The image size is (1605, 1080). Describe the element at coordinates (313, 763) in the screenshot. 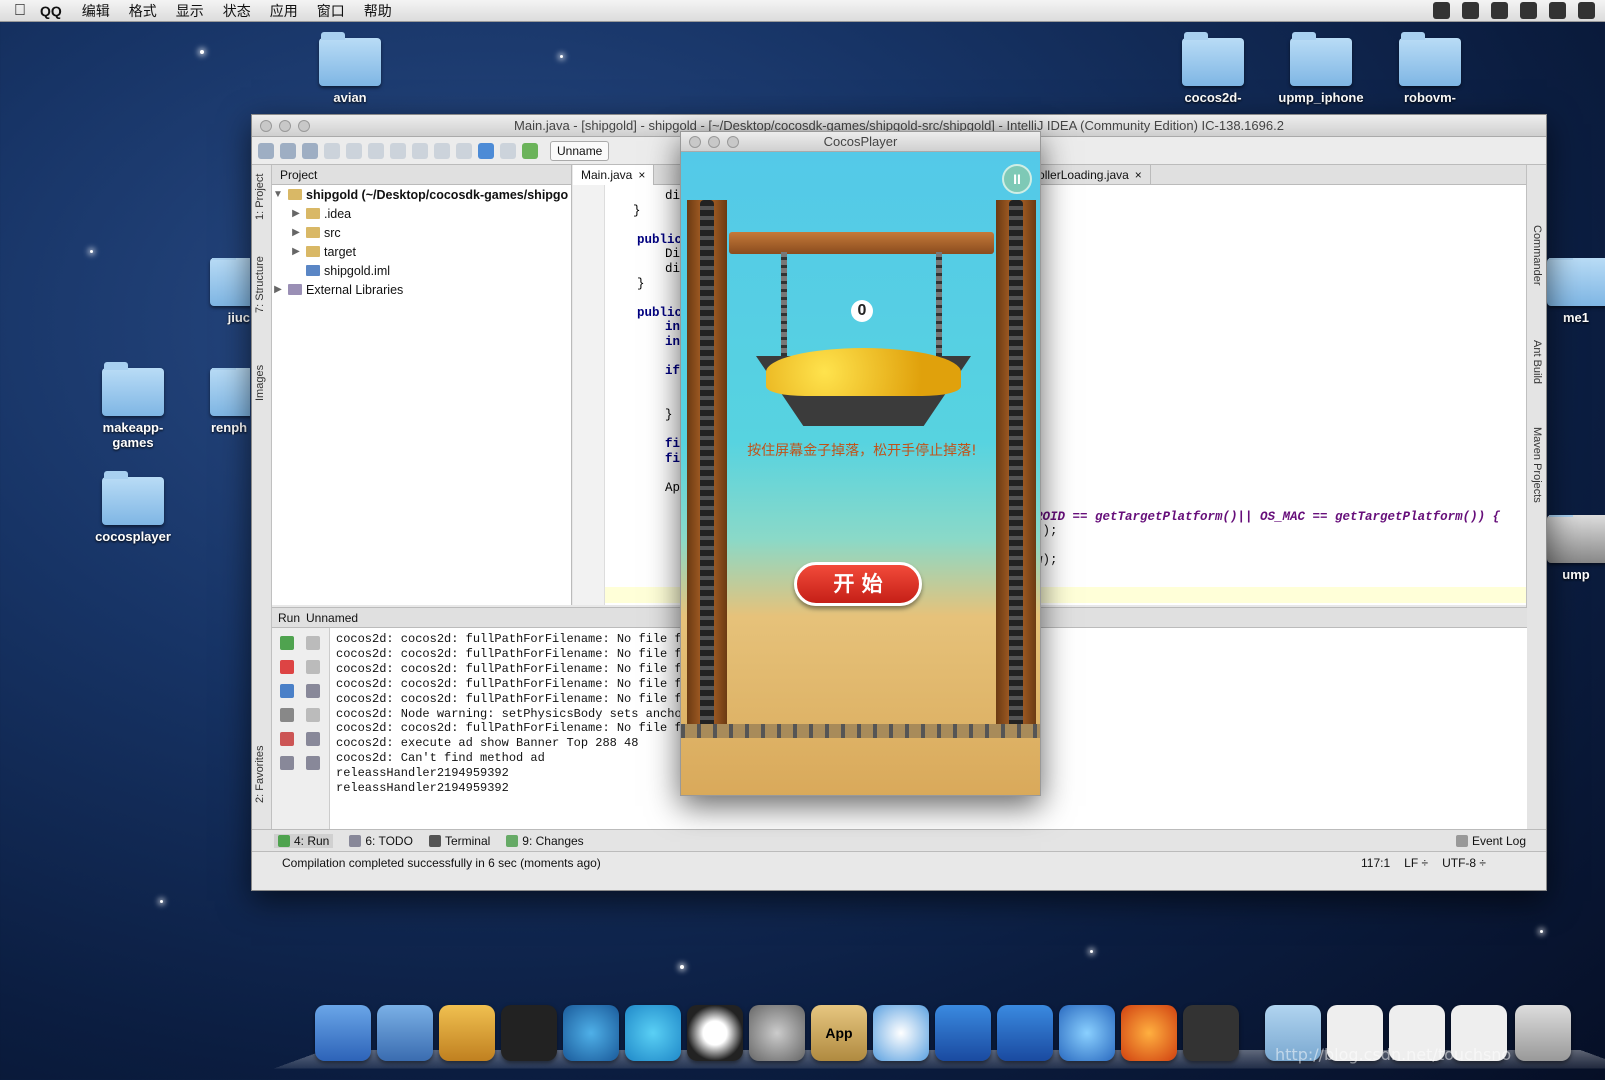

I see `clear-all-icon` at that location.